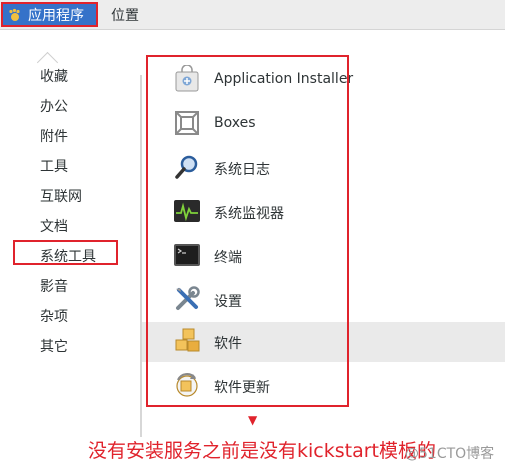  What do you see at coordinates (252, 15) in the screenshot?
I see `top-bar: 应用程序 位置` at bounding box center [252, 15].